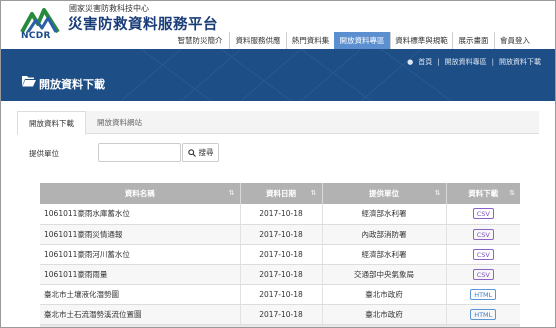 The image size is (556, 328). What do you see at coordinates (384, 234) in the screenshot?
I see `dataset-provider: 內政部消防署` at bounding box center [384, 234].